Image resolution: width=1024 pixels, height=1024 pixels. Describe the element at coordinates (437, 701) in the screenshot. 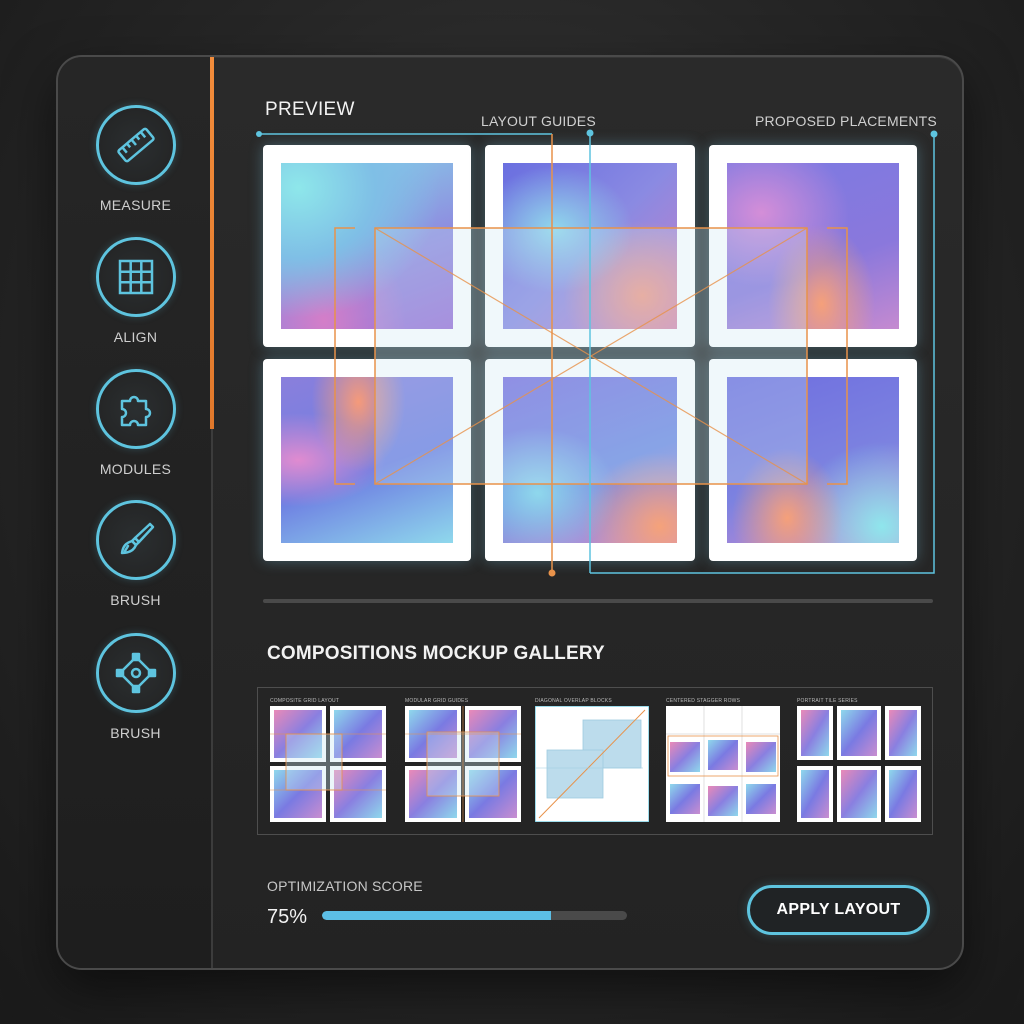

I see `thumbnail-caption: MODULAR GRID GUIDES` at that location.